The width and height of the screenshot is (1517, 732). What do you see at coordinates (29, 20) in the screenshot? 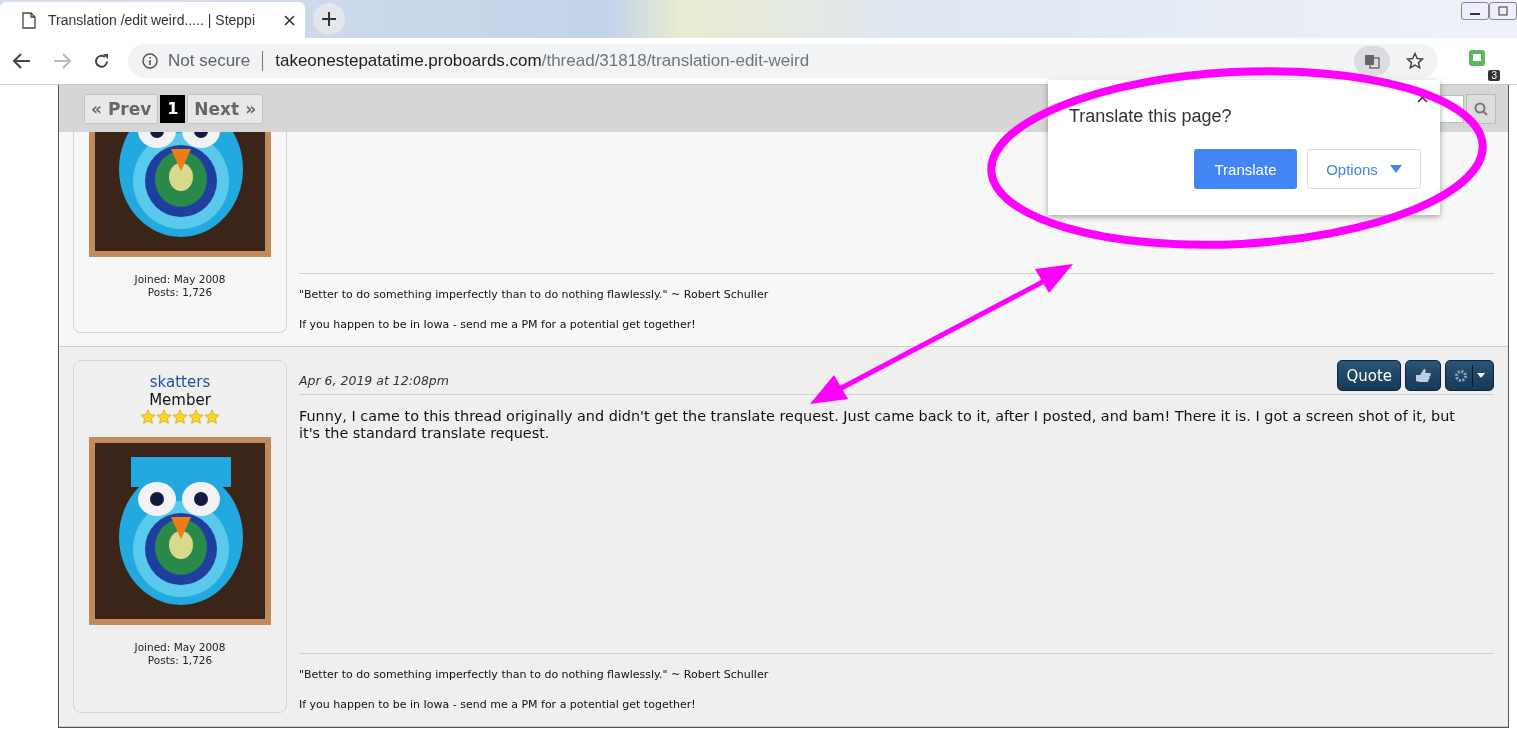
I see `page-icon` at bounding box center [29, 20].